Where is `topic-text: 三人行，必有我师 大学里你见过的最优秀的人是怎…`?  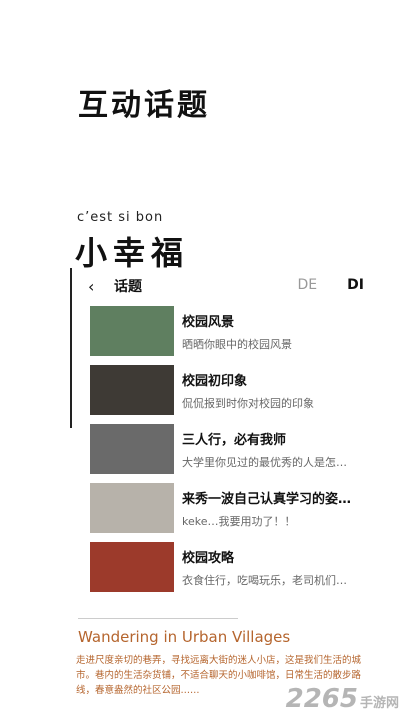 topic-text: 三人行，必有我师 大学里你见过的最优秀的人是怎… is located at coordinates (272, 447).